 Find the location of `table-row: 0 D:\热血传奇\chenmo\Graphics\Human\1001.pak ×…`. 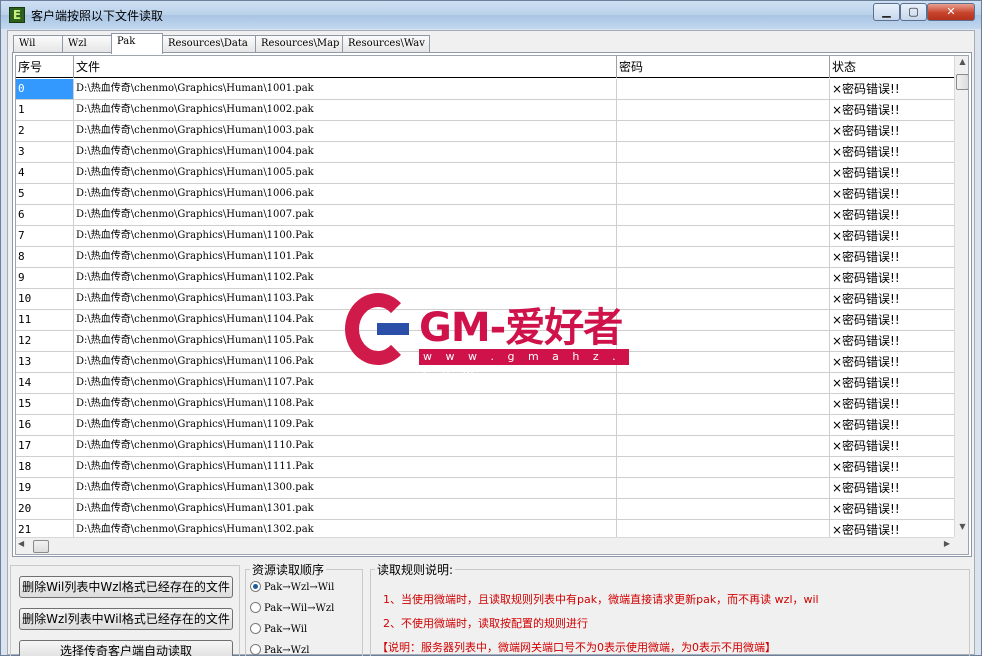

table-row: 0 D:\热血传奇\chenmo\Graphics\Human\1001.pak ×… is located at coordinates (486, 89).